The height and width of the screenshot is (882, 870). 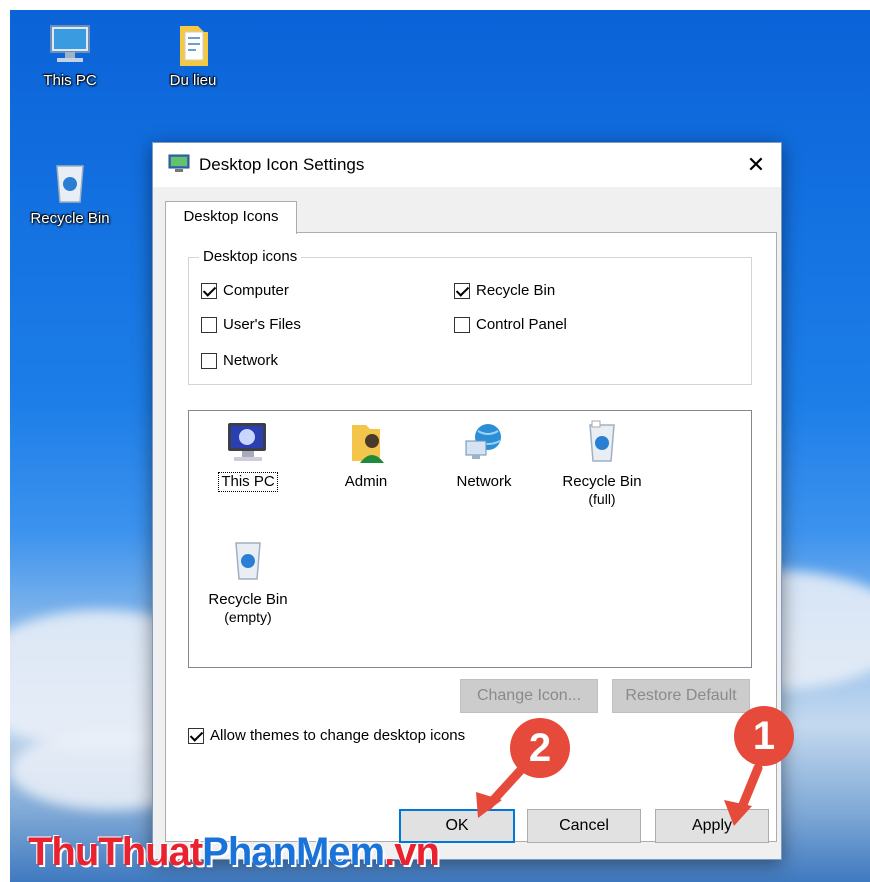 I want to click on watermark-logo: ThuThuatPhanMem.vn, so click(x=234, y=852).